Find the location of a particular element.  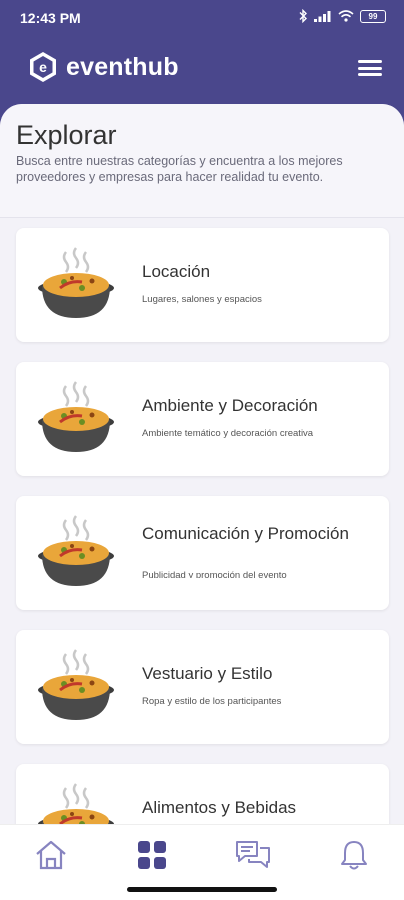

battery-icon: 99 is located at coordinates (373, 16).